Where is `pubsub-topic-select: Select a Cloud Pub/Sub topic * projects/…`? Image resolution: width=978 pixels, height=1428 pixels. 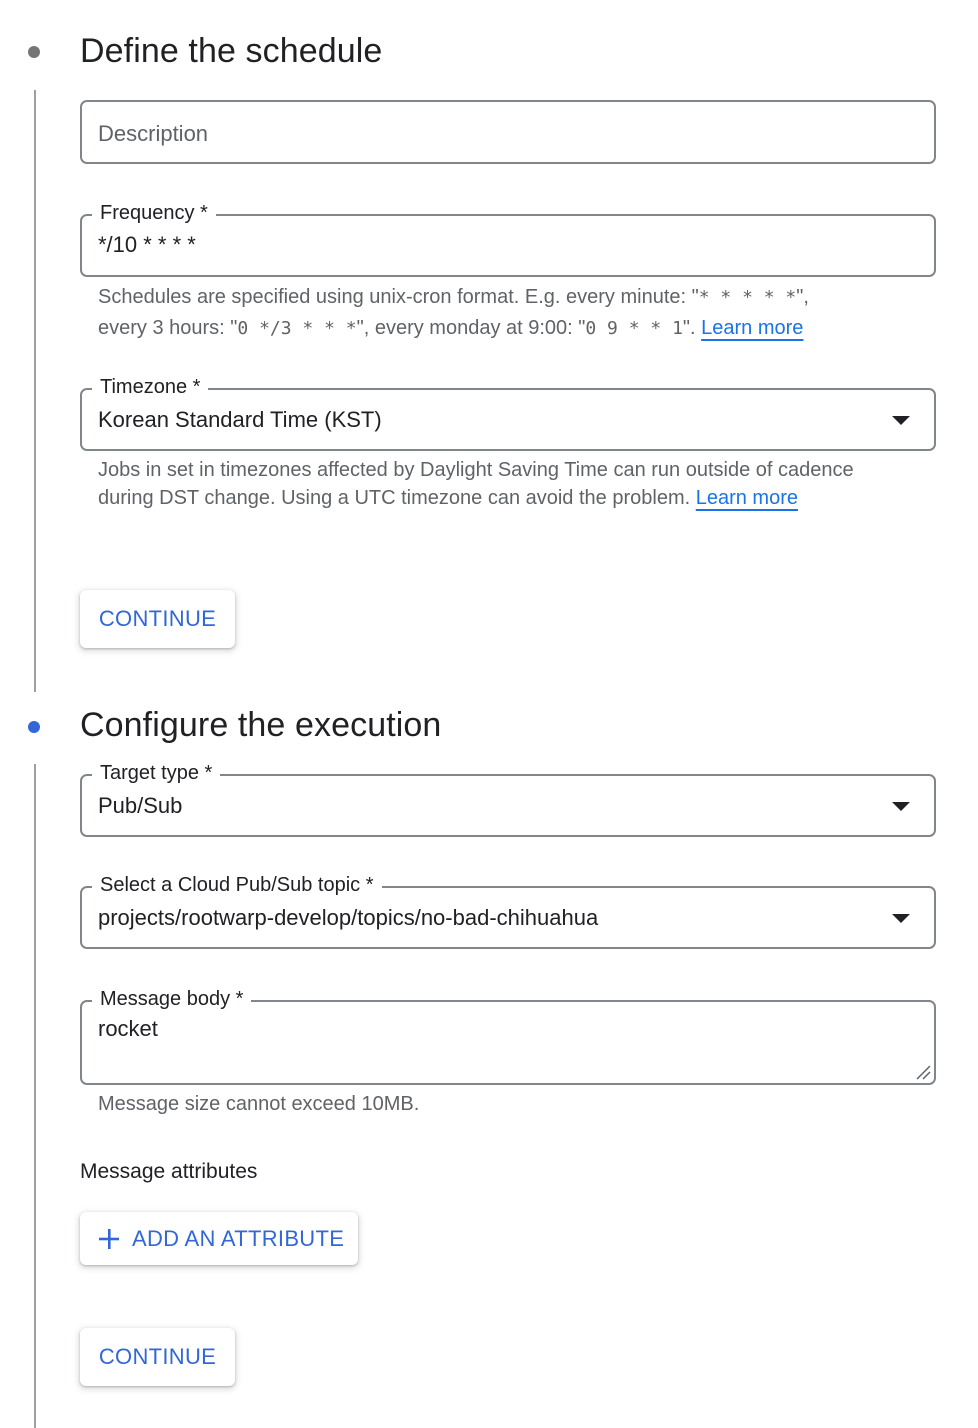
pubsub-topic-select: Select a Cloud Pub/Sub topic * projects/… is located at coordinates (508, 911).